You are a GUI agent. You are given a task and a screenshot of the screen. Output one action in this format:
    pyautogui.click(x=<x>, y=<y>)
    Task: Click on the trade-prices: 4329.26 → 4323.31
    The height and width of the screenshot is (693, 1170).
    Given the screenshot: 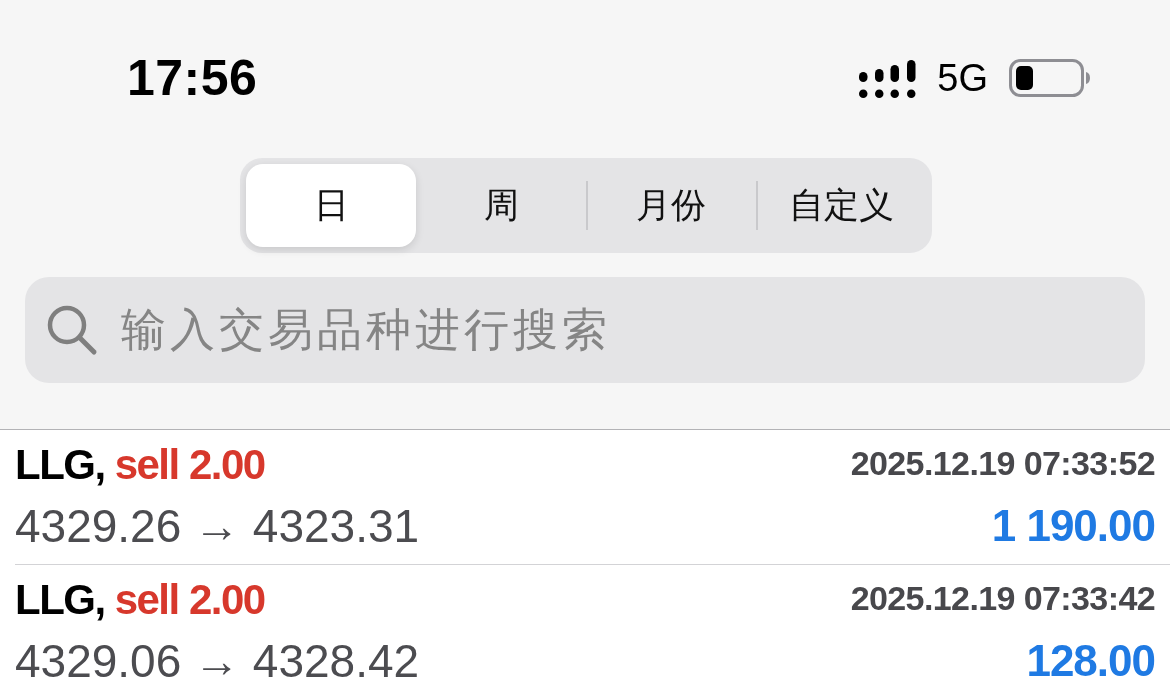 What is the action you would take?
    pyautogui.click(x=217, y=526)
    